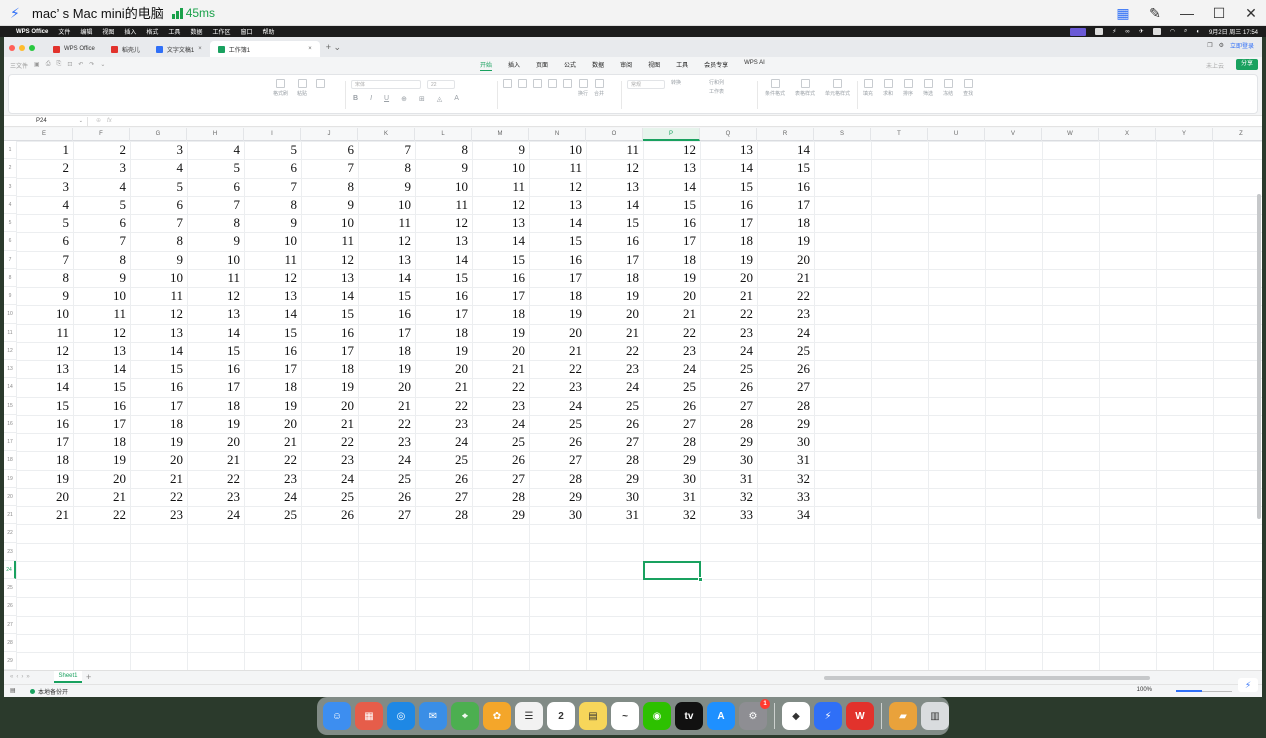 The width and height of the screenshot is (1266, 738). Describe the element at coordinates (785, 260) in the screenshot. I see `cell-r7: 20` at that location.